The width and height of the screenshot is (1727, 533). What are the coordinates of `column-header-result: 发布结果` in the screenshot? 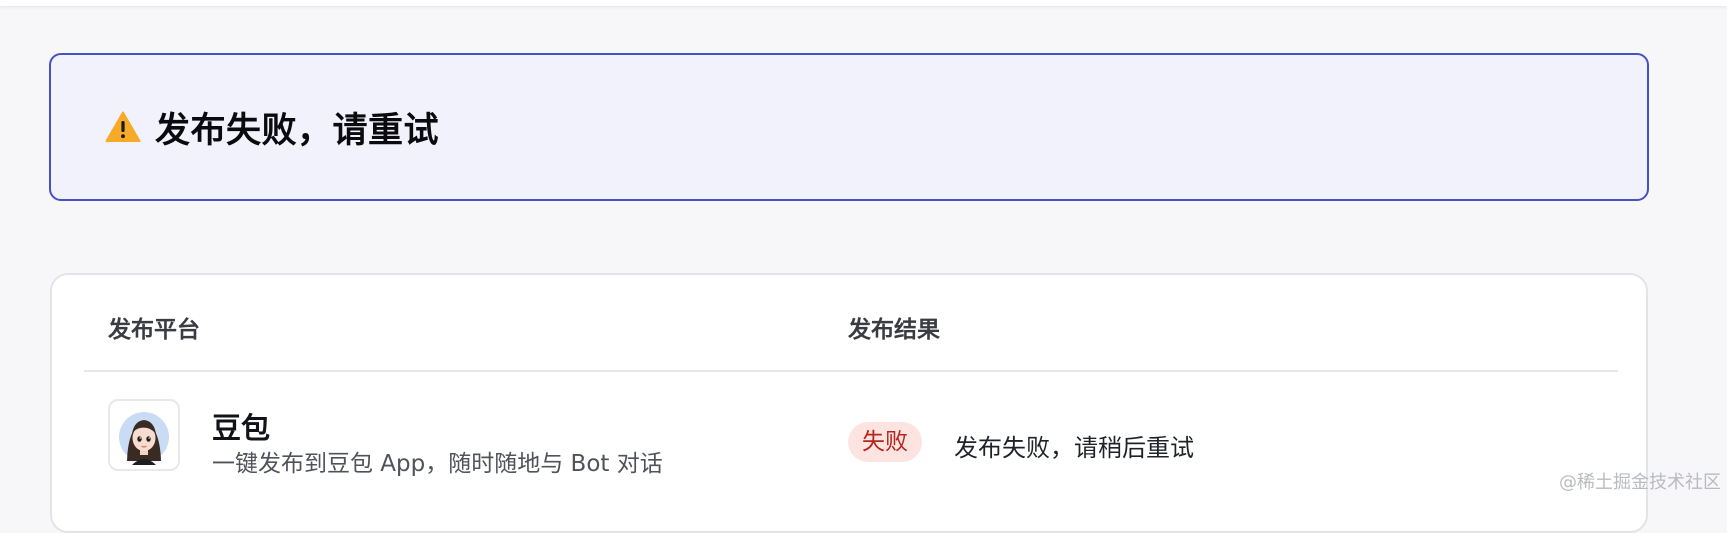 It's located at (894, 330).